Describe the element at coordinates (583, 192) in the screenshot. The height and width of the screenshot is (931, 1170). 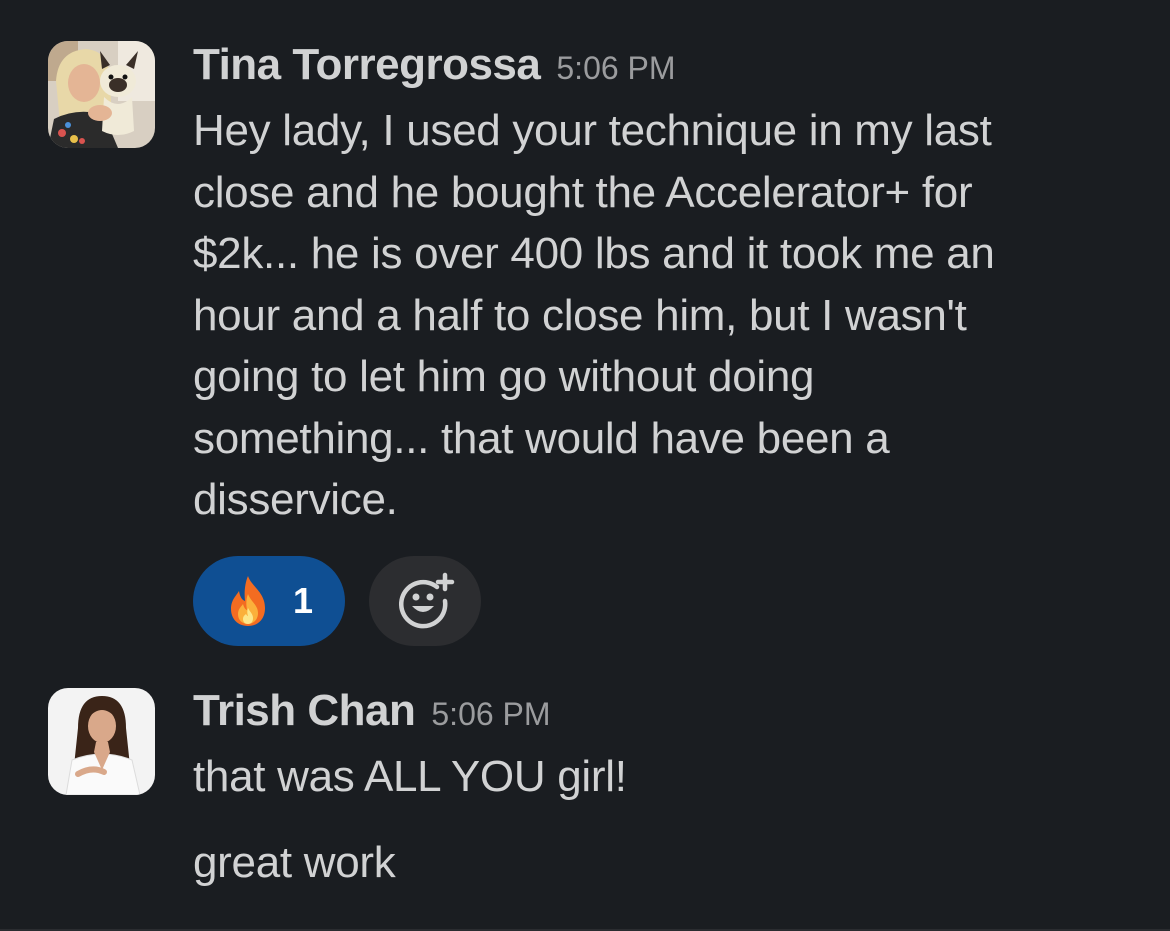
I see `message-line: close and he bought the Accelerator+ for` at that location.